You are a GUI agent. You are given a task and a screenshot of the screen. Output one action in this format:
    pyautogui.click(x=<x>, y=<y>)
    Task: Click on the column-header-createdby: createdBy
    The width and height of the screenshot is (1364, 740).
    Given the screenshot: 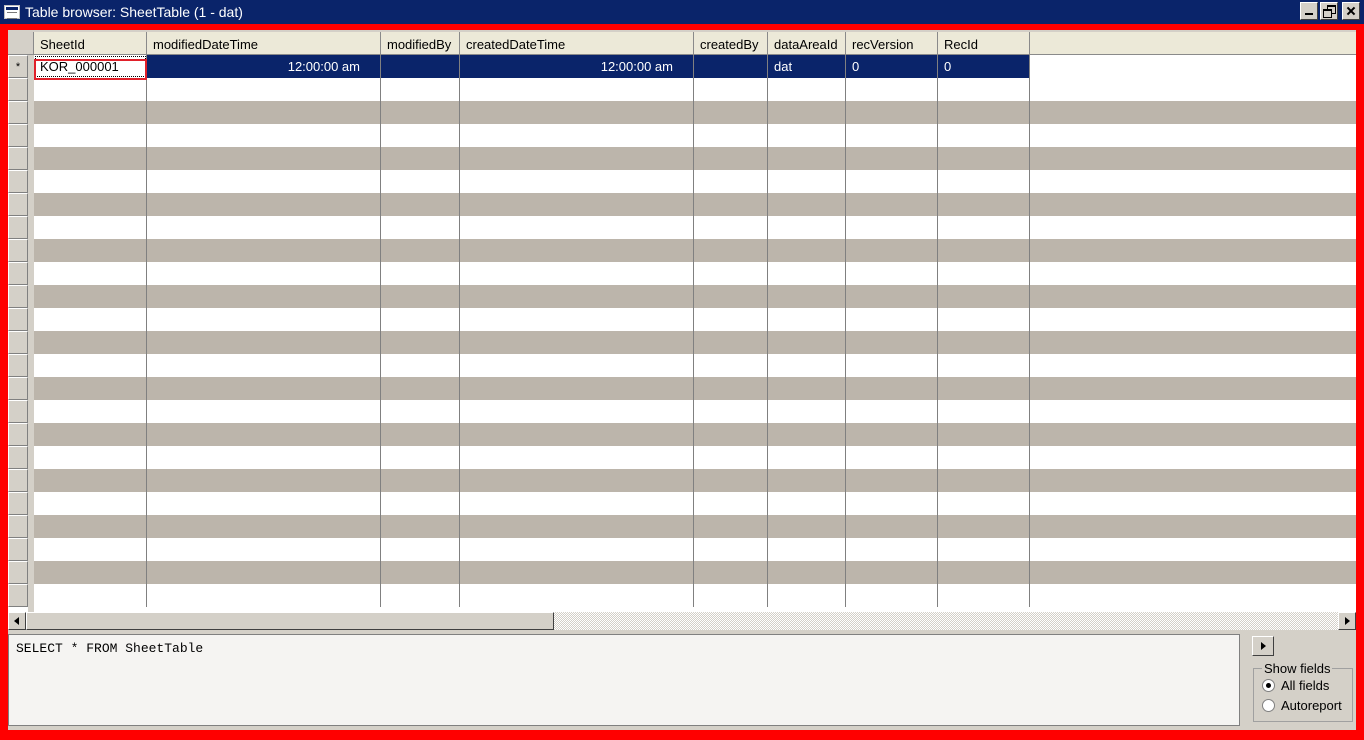 What is the action you would take?
    pyautogui.click(x=731, y=43)
    